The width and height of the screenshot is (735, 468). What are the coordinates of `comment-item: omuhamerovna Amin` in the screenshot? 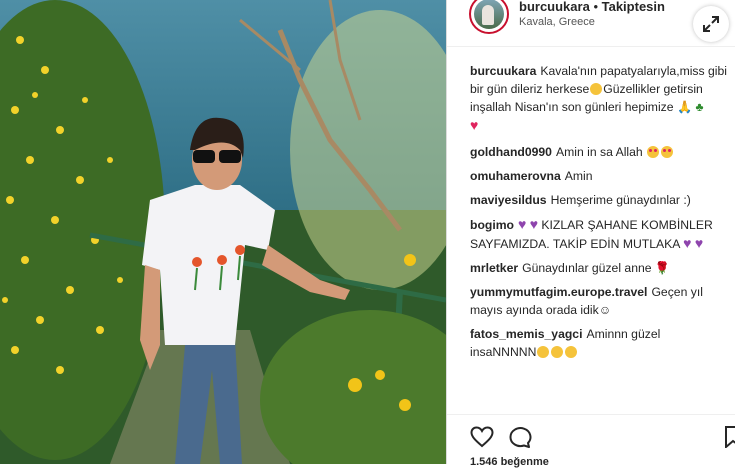 It's located at (602, 176).